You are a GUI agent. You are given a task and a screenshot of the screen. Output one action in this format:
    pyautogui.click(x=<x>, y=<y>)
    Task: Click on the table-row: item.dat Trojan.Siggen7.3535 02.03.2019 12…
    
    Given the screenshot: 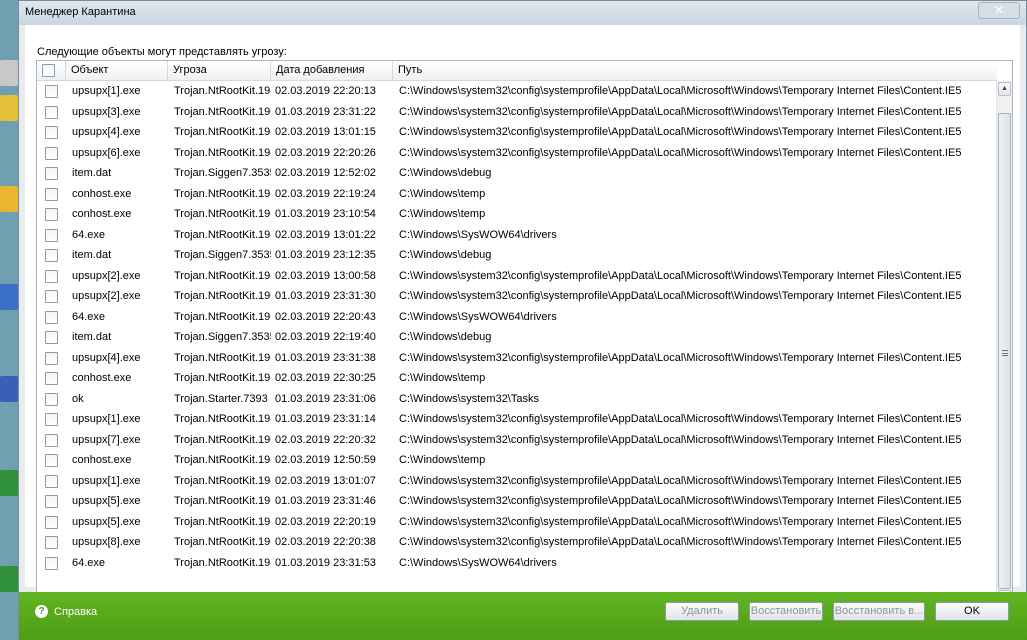 What is the action you would take?
    pyautogui.click(x=517, y=173)
    